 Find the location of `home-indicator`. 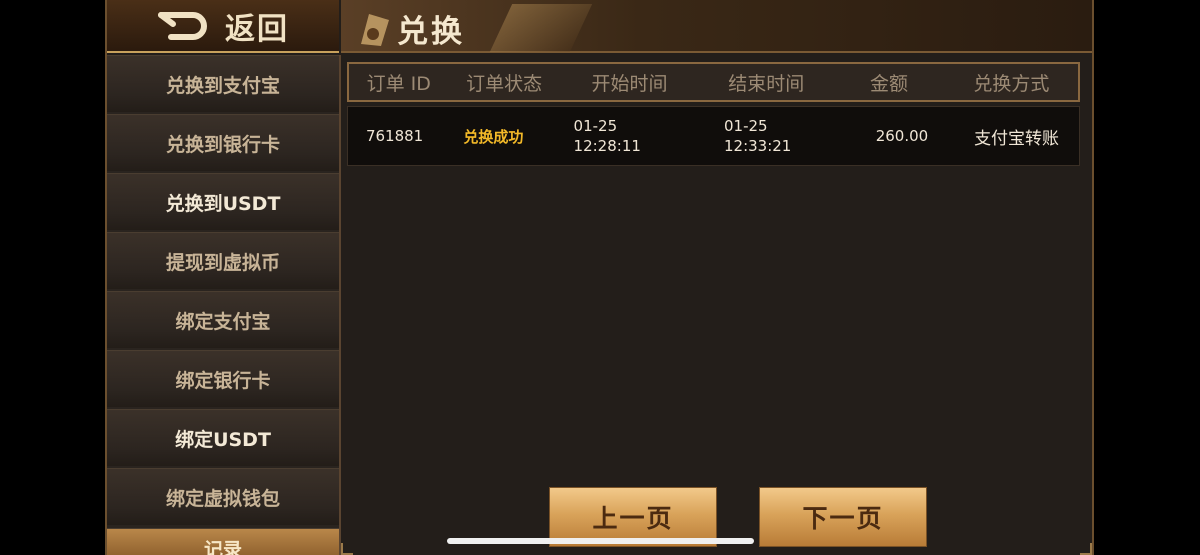

home-indicator is located at coordinates (600, 541).